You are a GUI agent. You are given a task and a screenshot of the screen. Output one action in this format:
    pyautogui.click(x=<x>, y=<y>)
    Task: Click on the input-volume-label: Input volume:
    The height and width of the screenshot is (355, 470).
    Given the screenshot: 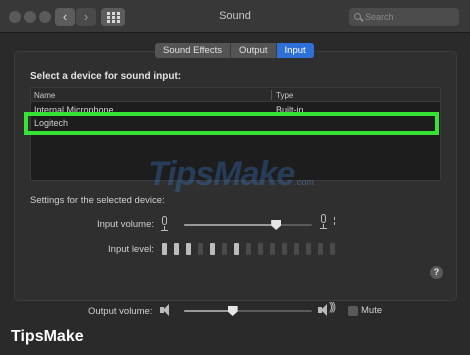 What is the action you would take?
    pyautogui.click(x=125, y=224)
    